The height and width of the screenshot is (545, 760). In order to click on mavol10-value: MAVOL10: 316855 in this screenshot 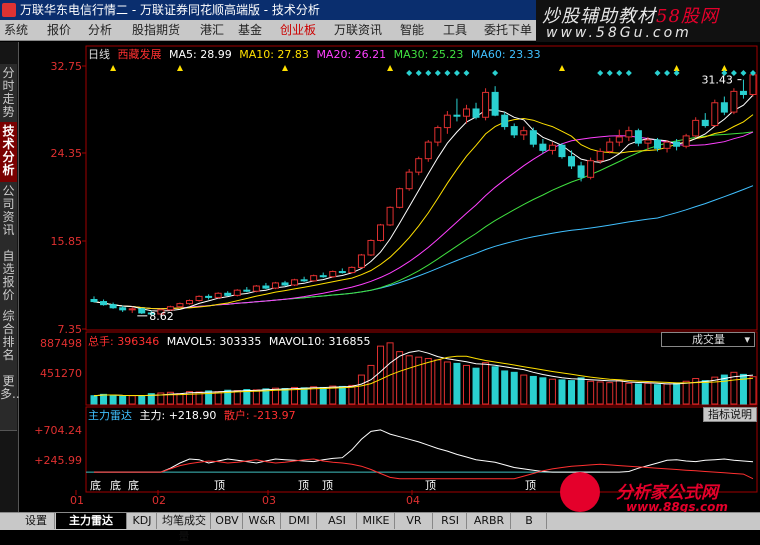, I will do `click(319, 341)`.